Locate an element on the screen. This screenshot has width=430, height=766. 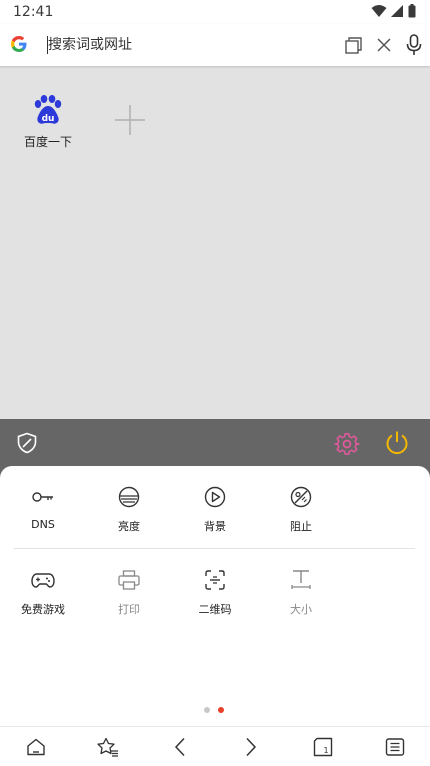
status-icons is located at coordinates (393, 11).